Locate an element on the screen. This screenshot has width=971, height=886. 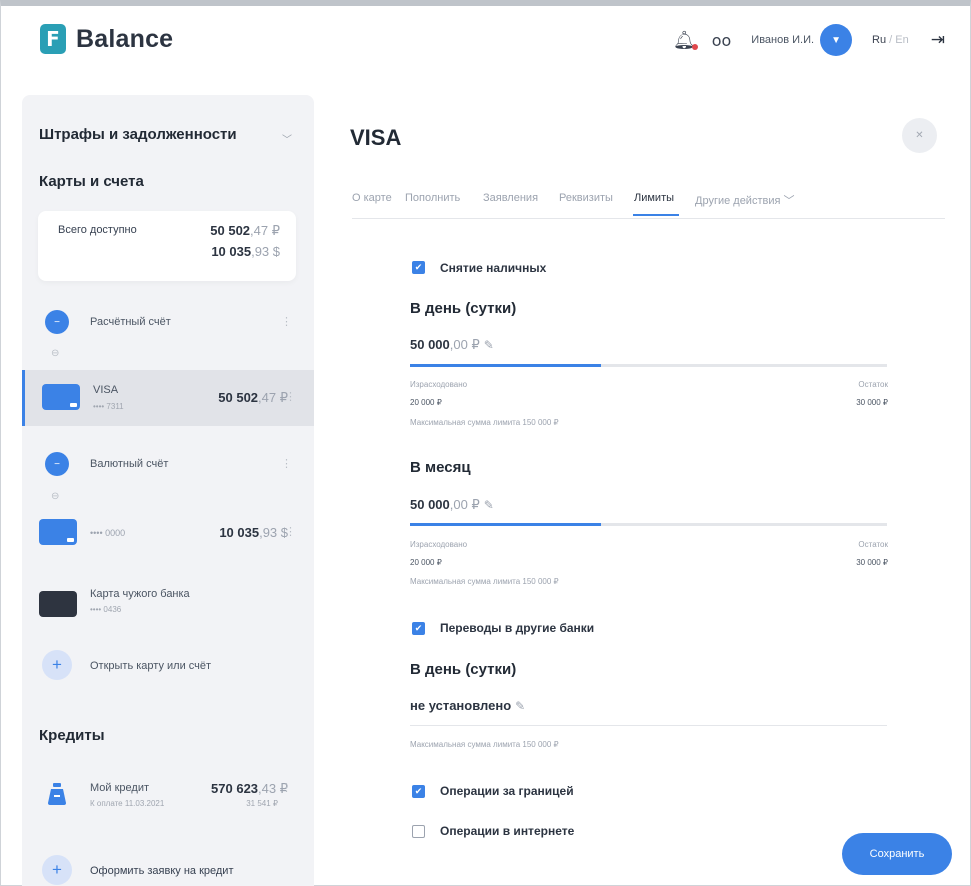
available-label: Всего доступно is located at coordinates (97, 230).